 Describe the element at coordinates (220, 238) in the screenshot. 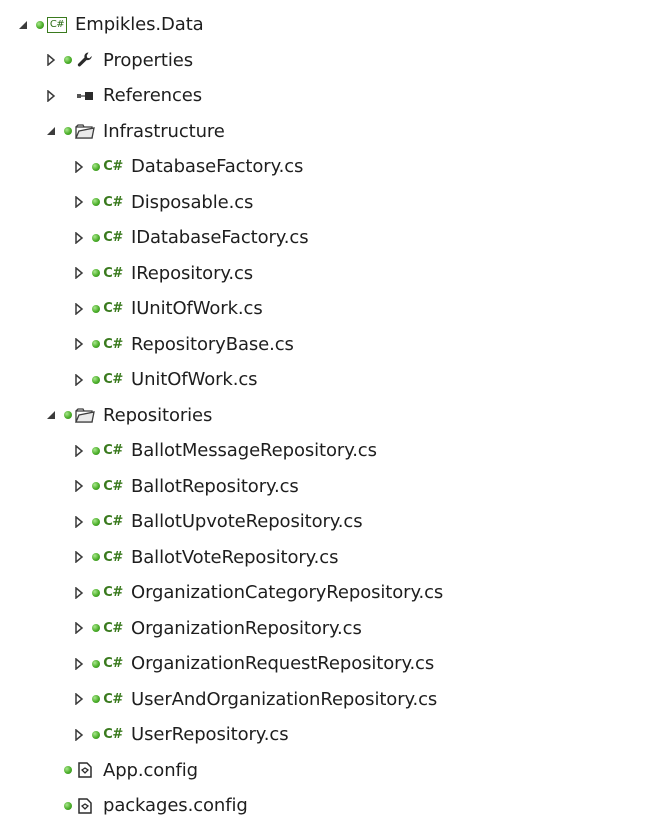

I see `tree-item-label: IDatabaseFactory.cs` at that location.